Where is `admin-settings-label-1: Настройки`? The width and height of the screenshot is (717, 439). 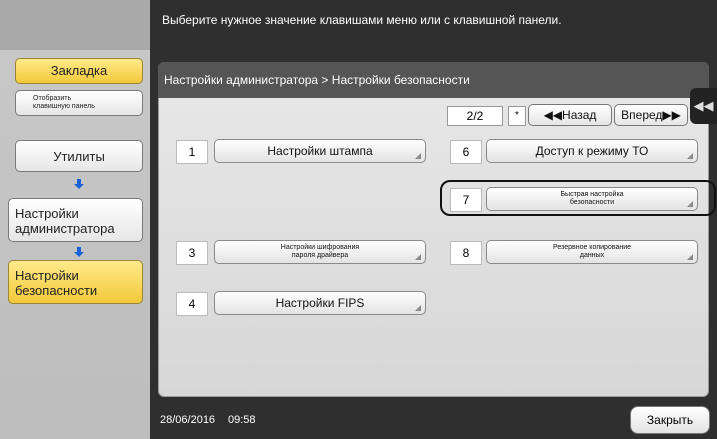 admin-settings-label-1: Настройки is located at coordinates (47, 213).